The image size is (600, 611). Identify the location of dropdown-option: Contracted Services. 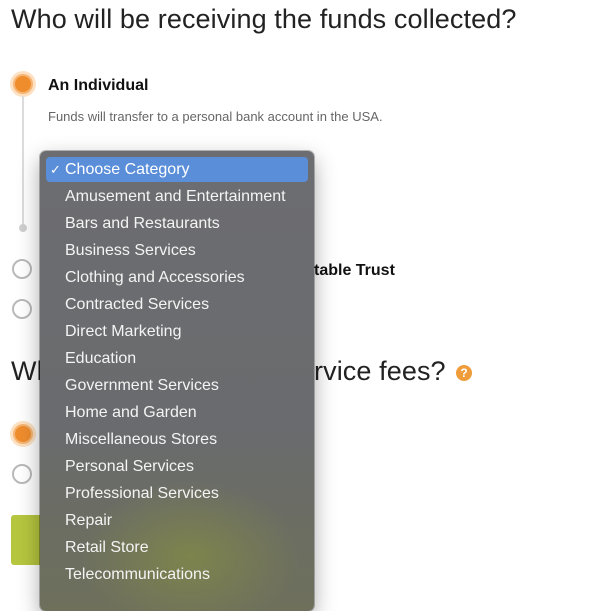
(177, 304).